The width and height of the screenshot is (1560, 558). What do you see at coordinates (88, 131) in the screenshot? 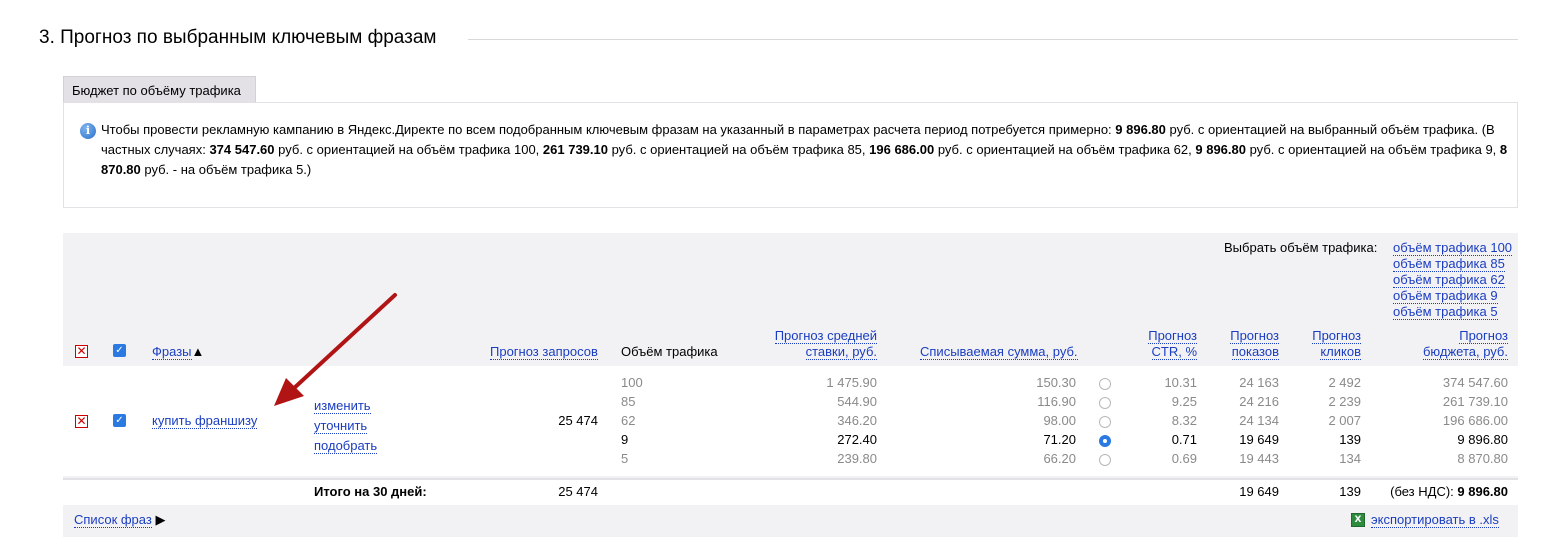
I see `info-icon: i` at bounding box center [88, 131].